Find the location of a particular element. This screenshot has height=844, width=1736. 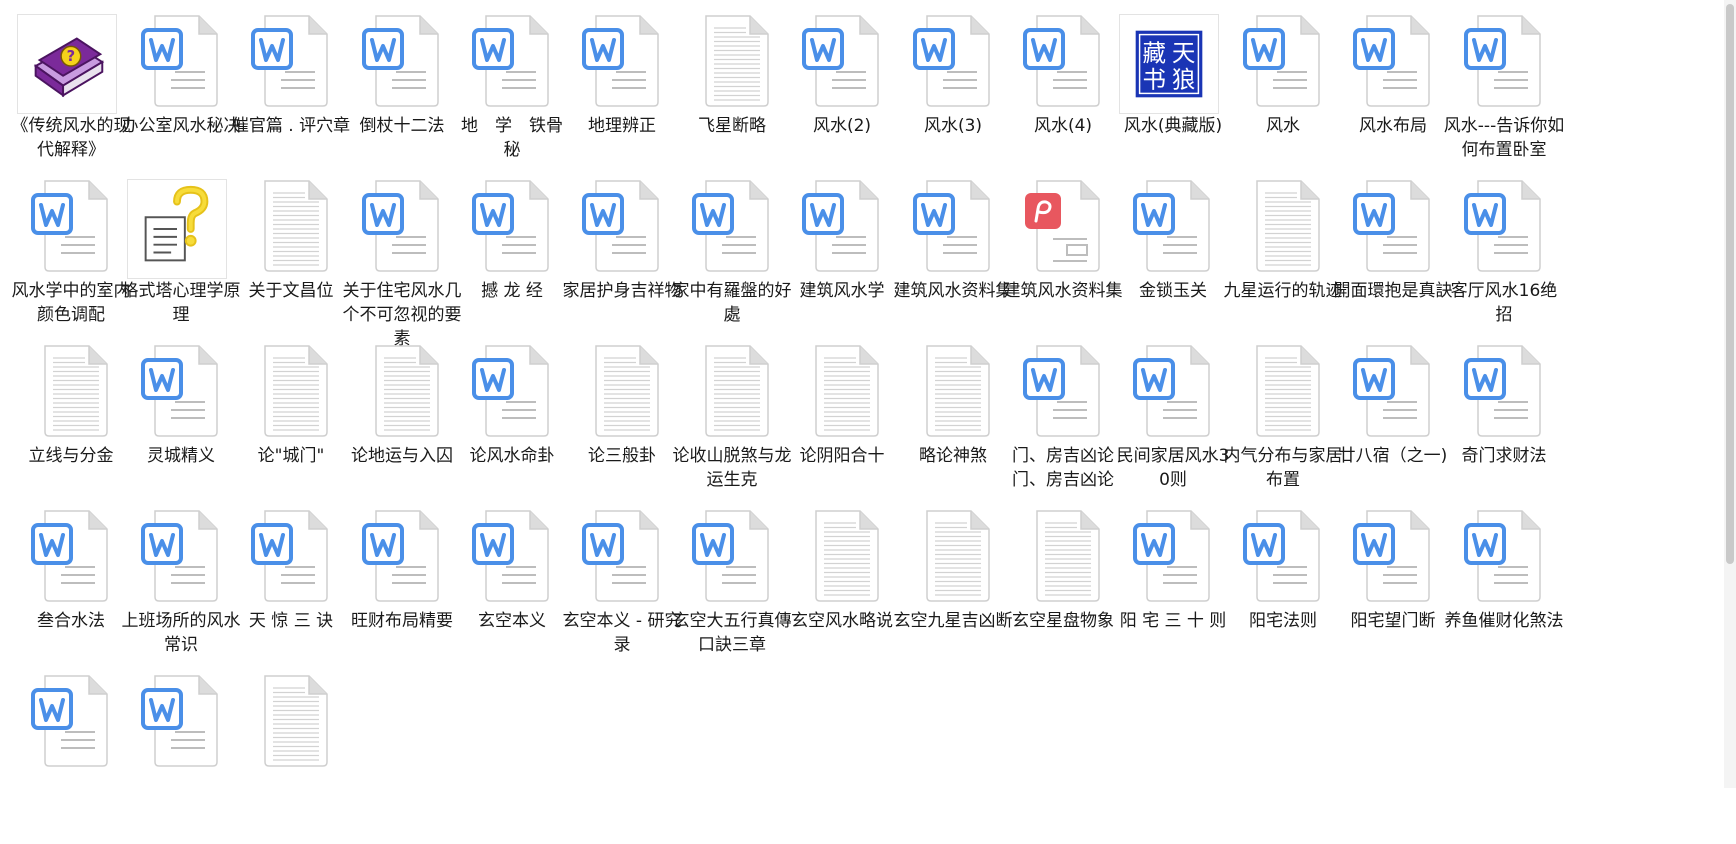

file-item: 略论神煞 is located at coordinates (953, 425).